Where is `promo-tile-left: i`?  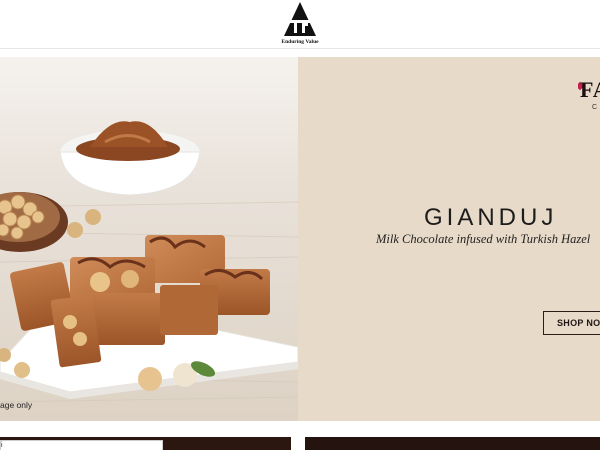
promo-tile-left: i is located at coordinates (145, 443).